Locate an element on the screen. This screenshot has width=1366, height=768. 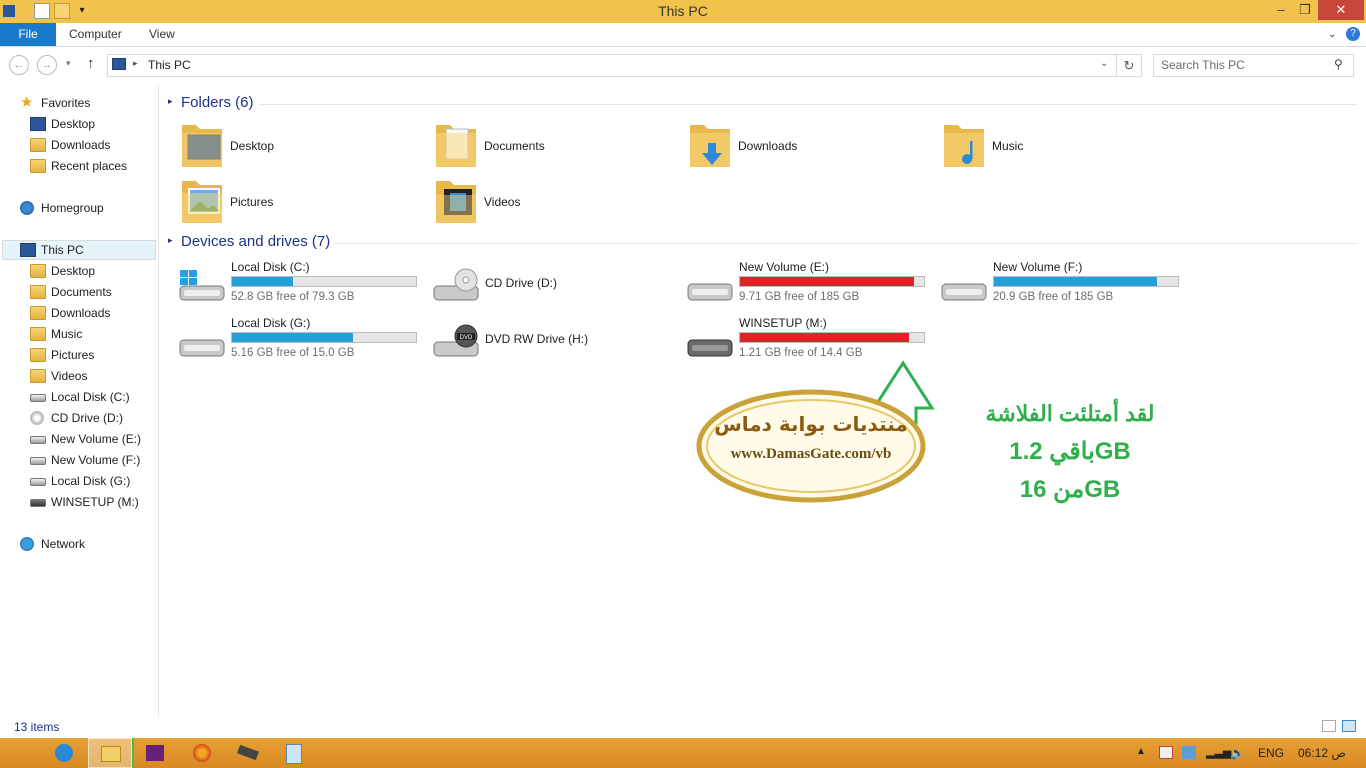
network-icon is located at coordinates (27, 544).